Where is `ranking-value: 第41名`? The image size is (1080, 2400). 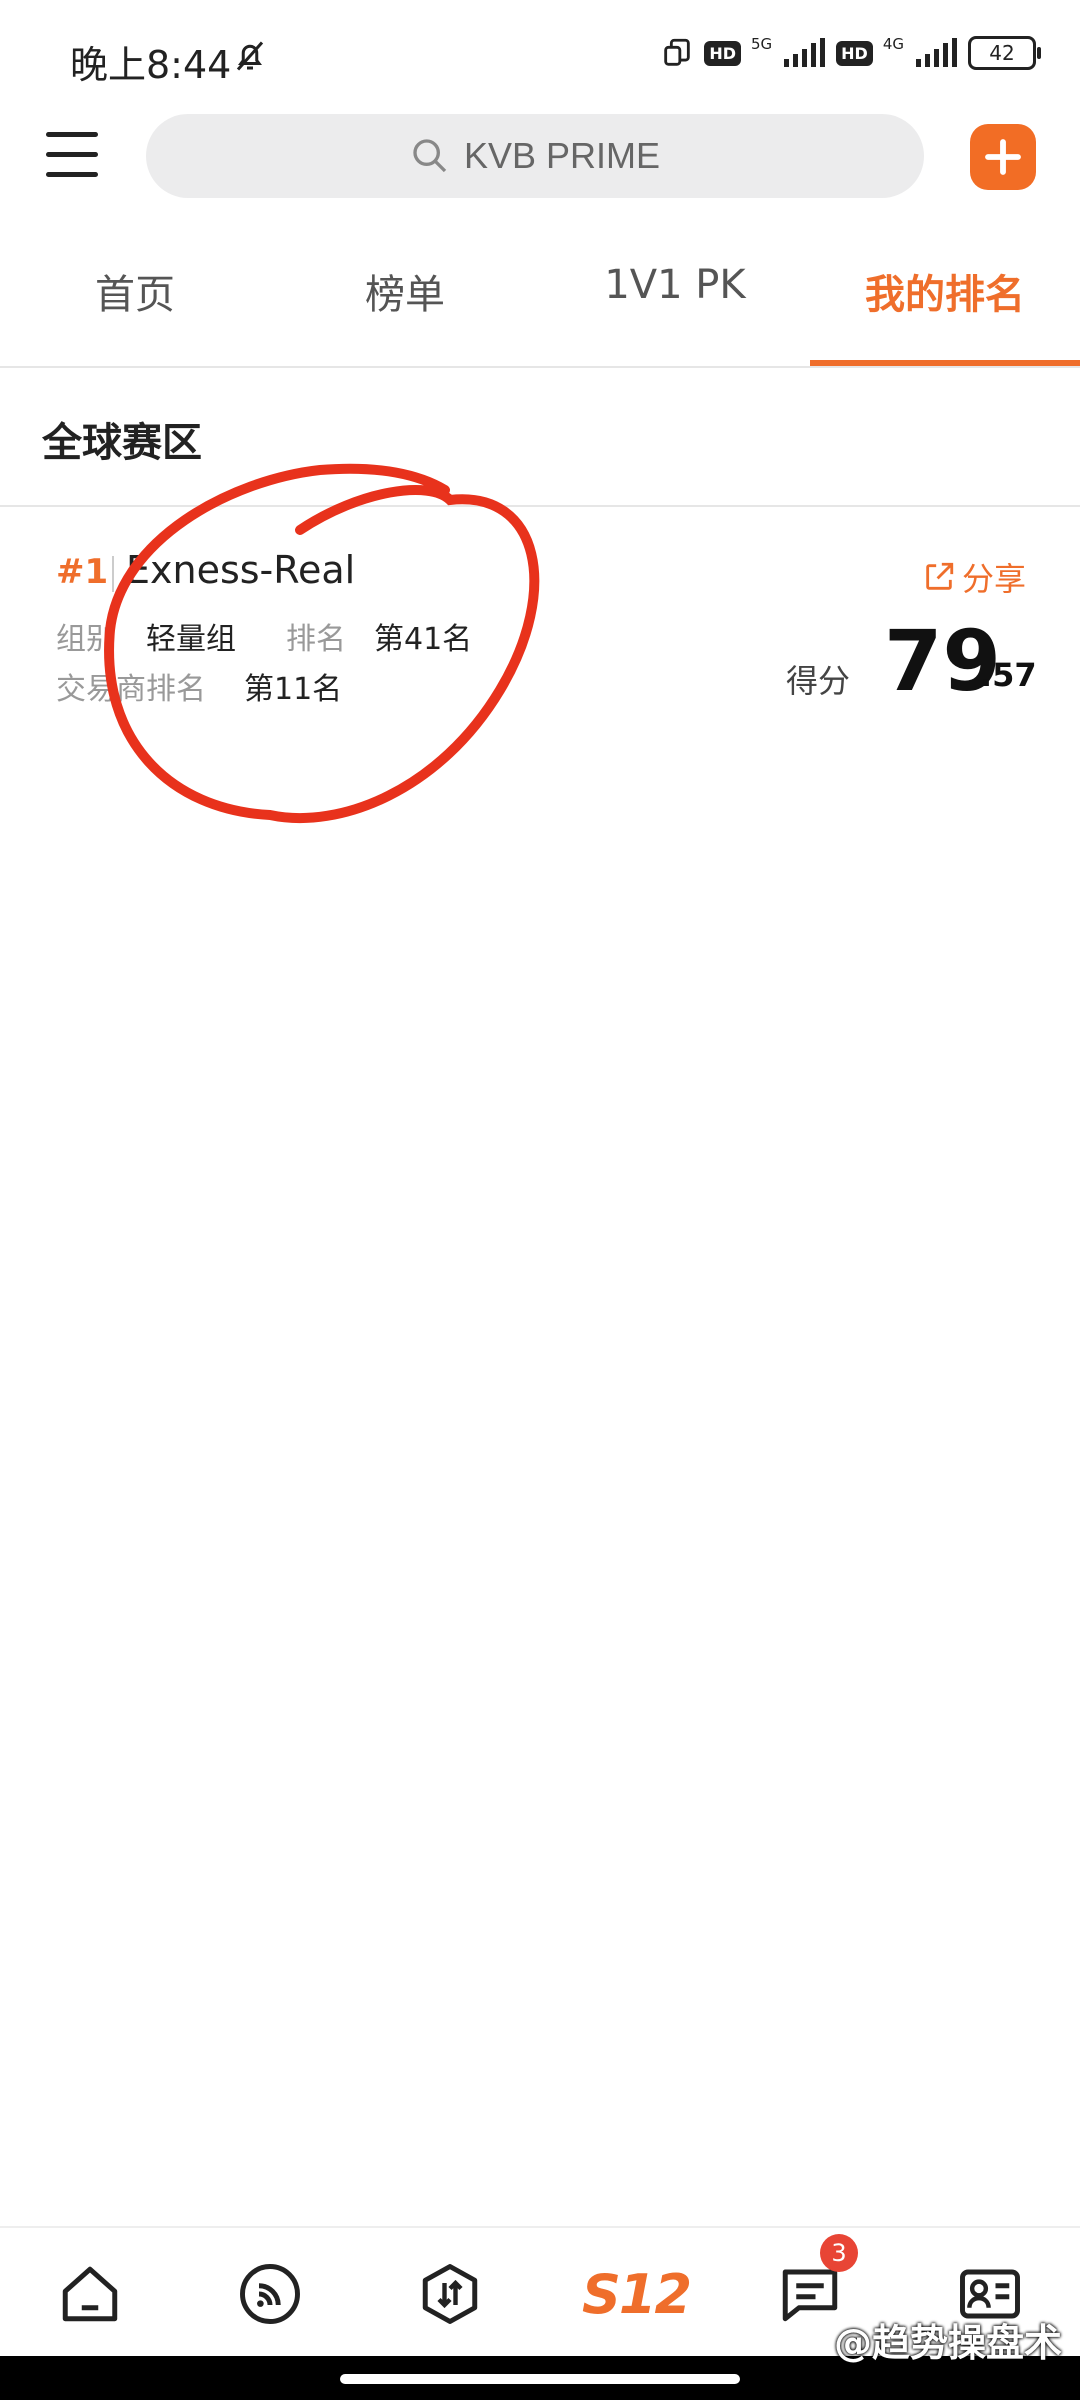
ranking-value: 第41名 is located at coordinates (423, 639).